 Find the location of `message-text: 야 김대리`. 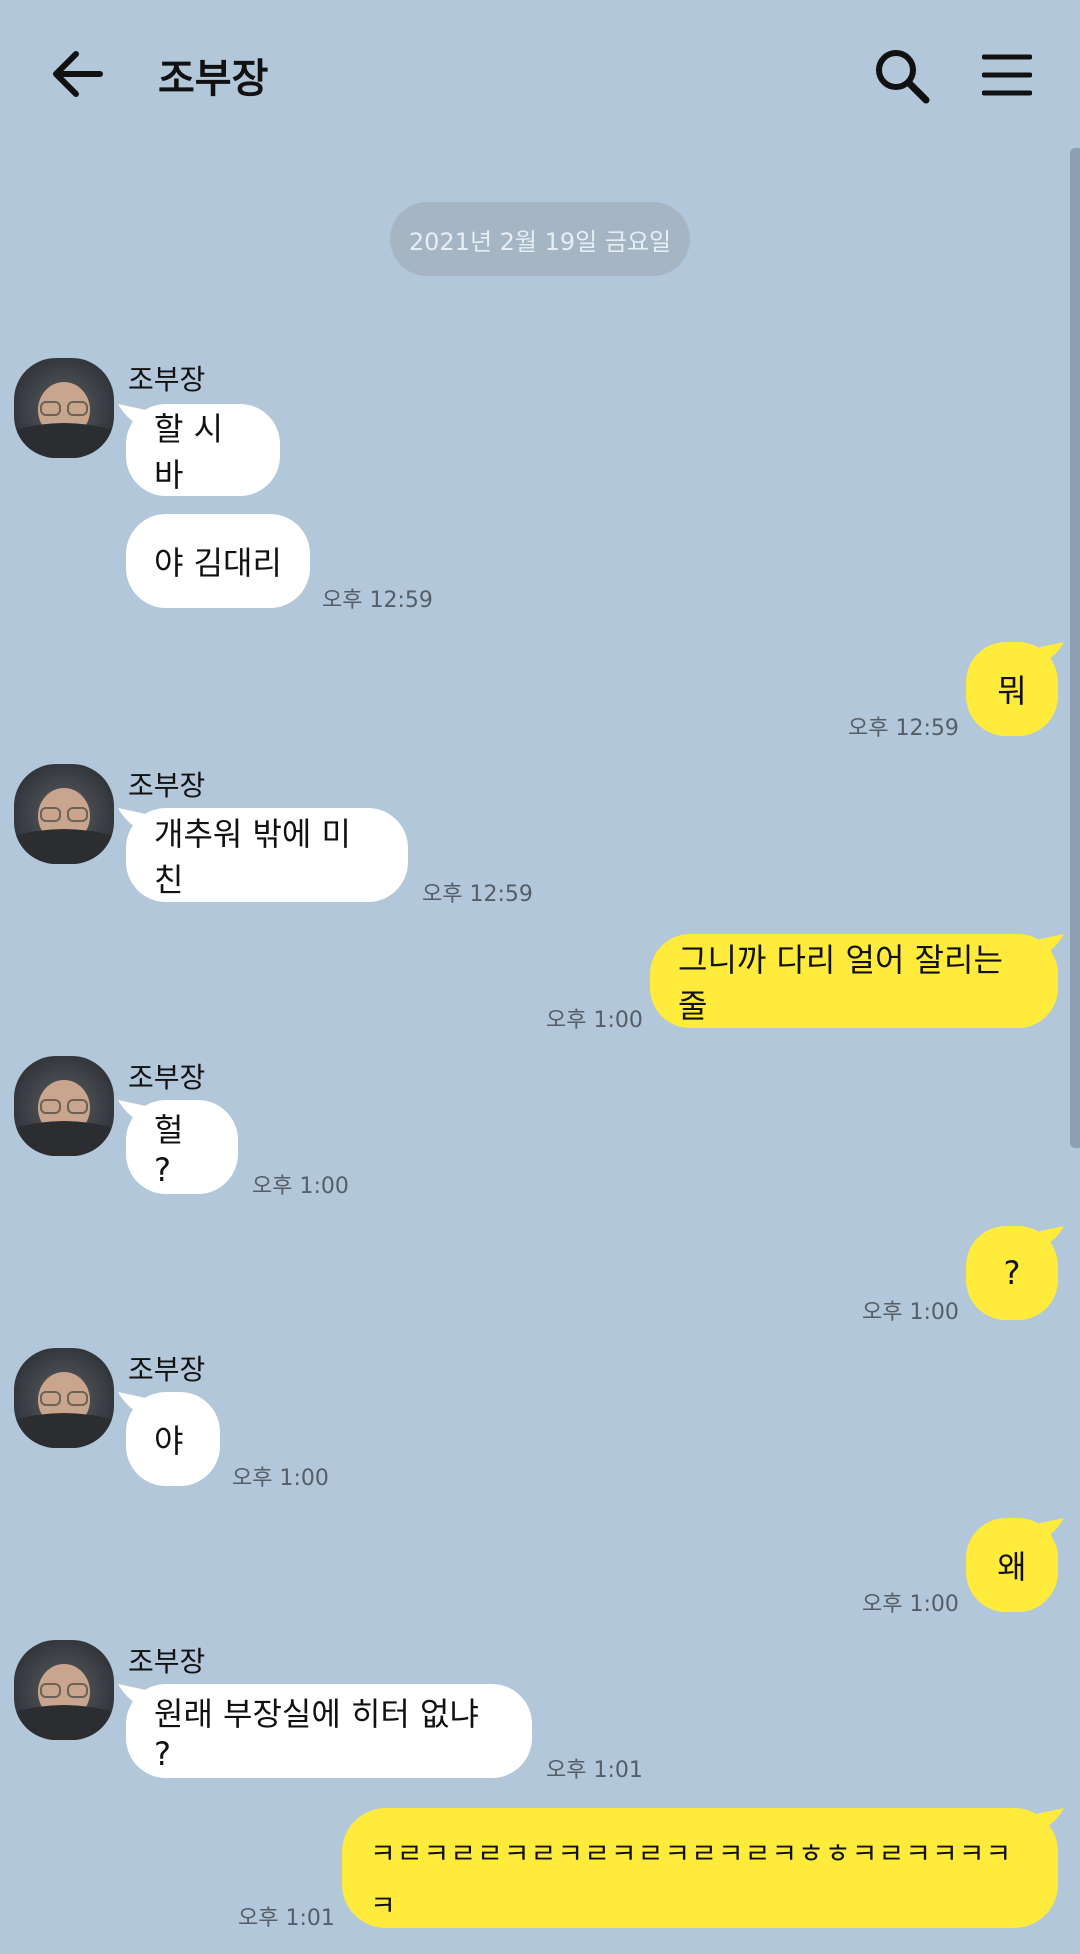

message-text: 야 김대리 is located at coordinates (218, 563).